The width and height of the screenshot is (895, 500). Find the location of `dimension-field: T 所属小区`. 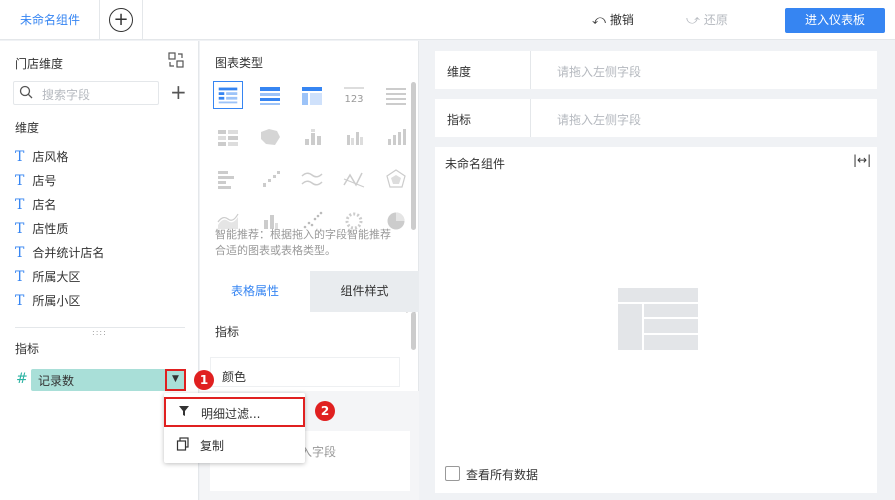

dimension-field: T 所属小区 is located at coordinates (47, 301).